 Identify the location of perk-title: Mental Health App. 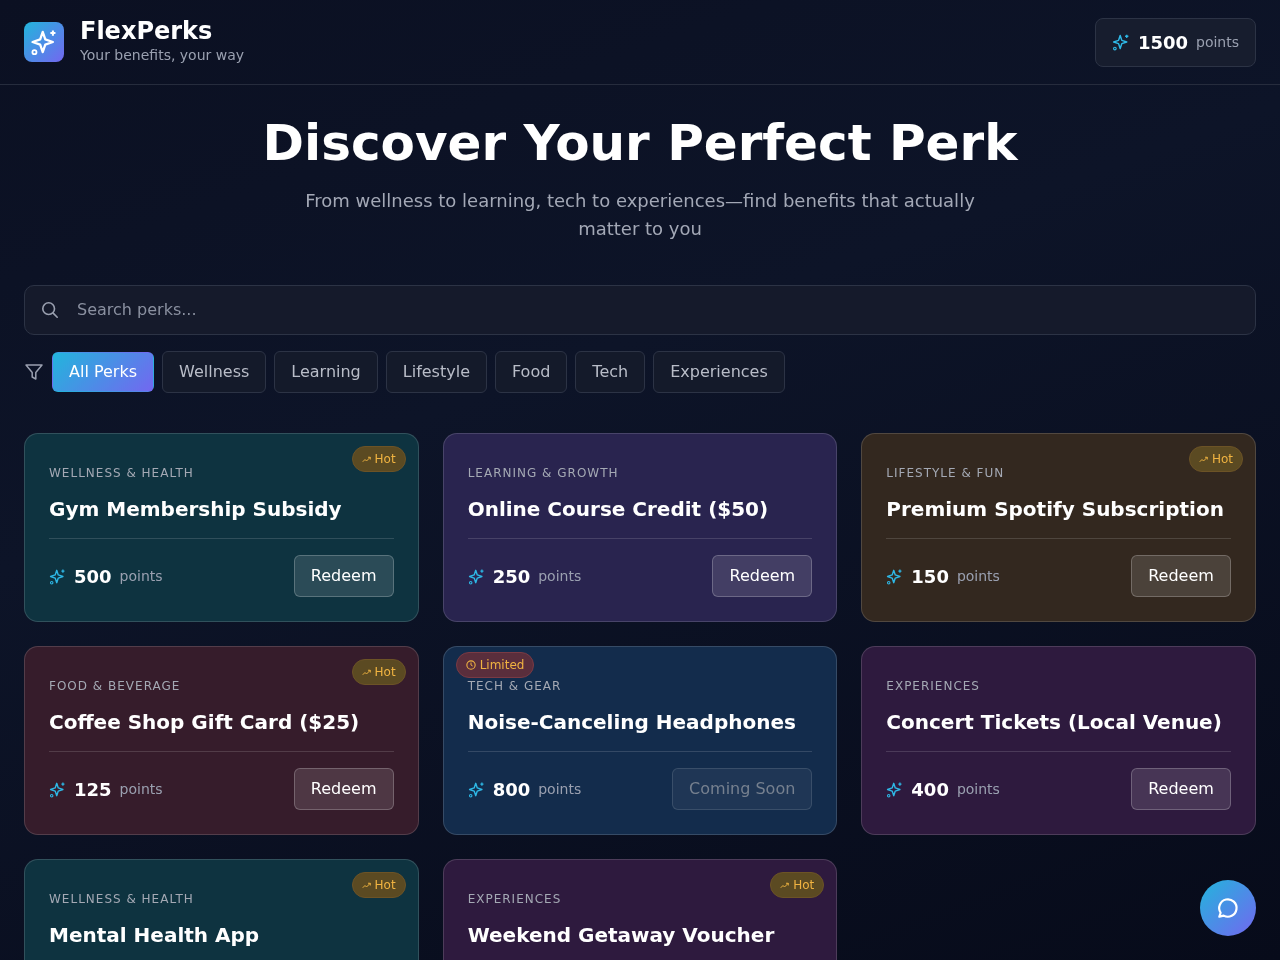
(155, 935).